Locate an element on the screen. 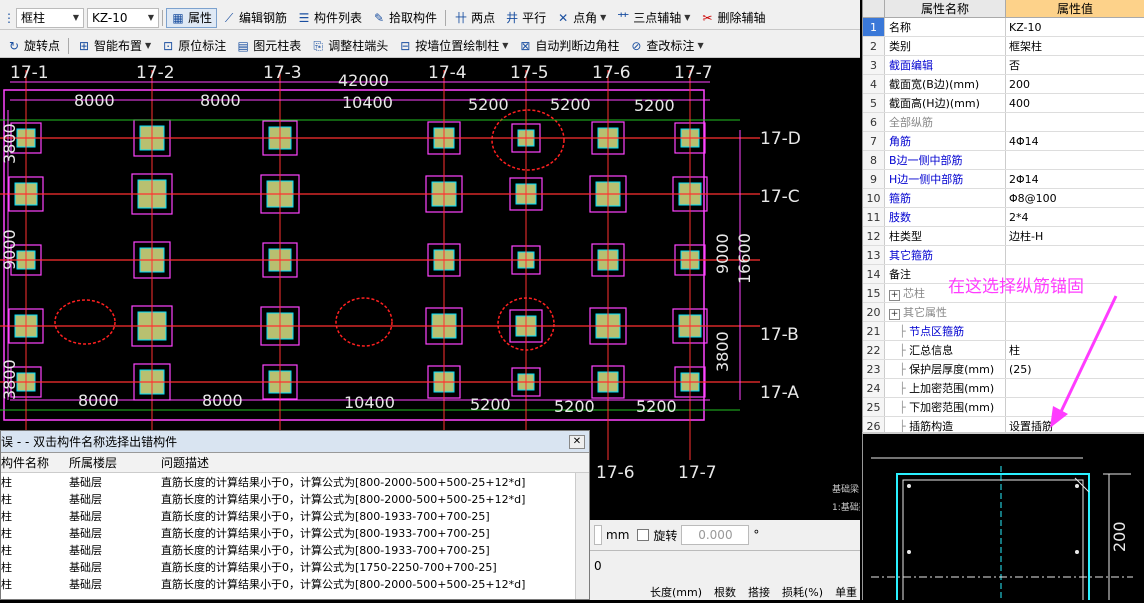 This screenshot has height=603, width=1144. pick-component-button: ✎ 拾取构件 is located at coordinates (404, 18).